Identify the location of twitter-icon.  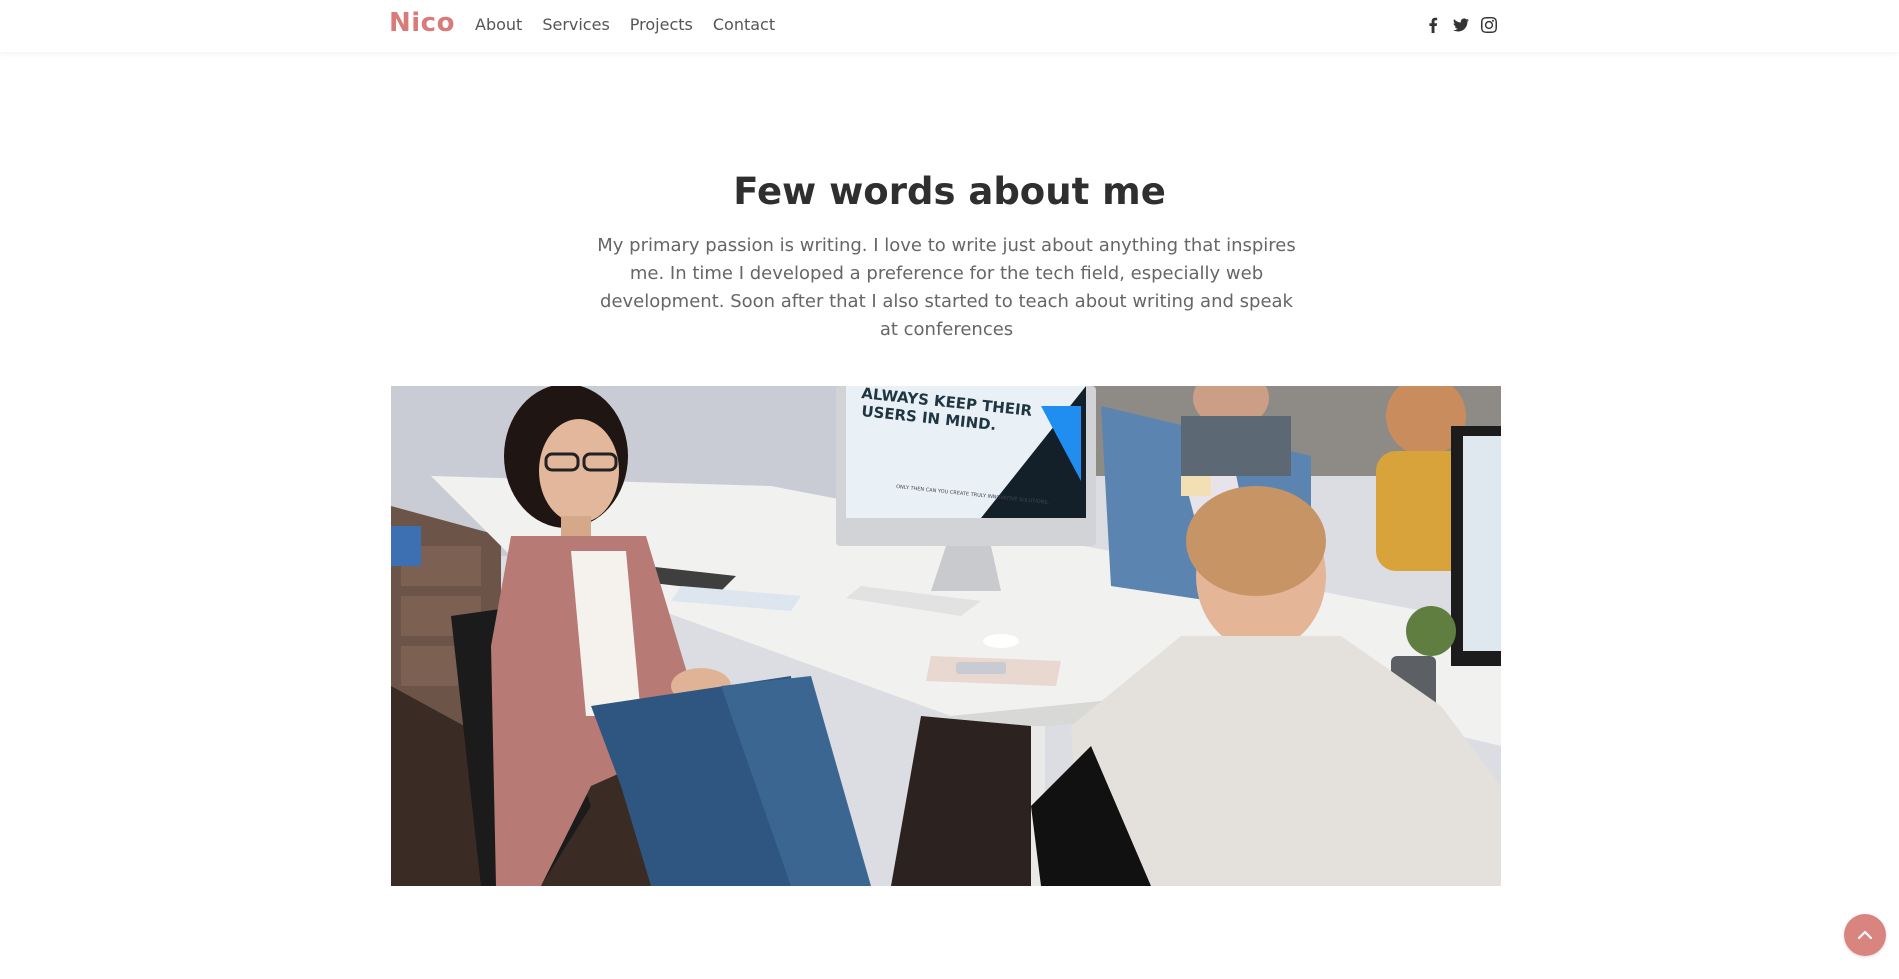
(1461, 25).